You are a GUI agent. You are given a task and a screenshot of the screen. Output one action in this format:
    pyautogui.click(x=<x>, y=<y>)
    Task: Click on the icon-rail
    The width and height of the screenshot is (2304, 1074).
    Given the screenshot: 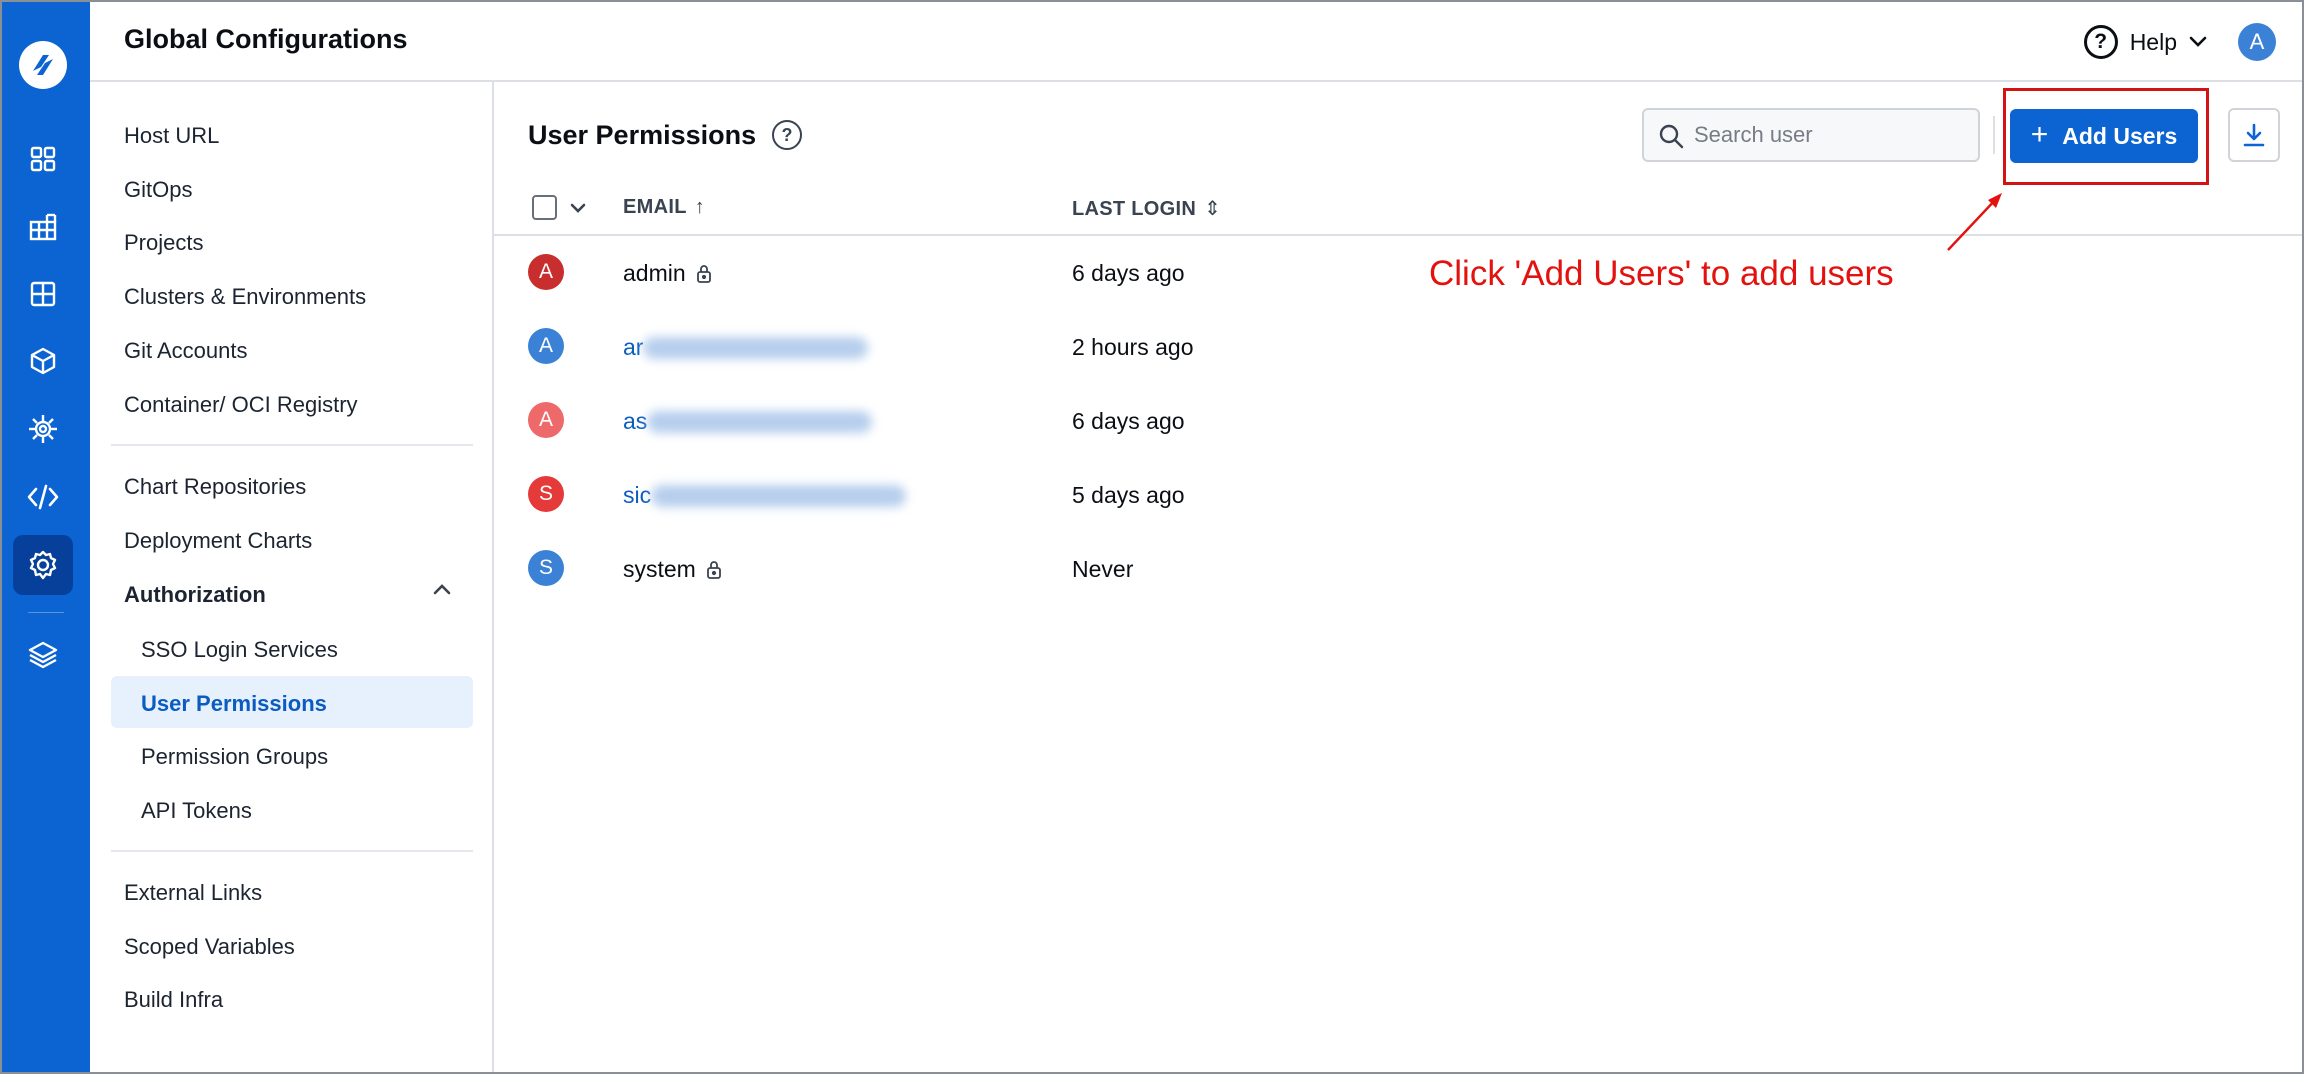 What is the action you would take?
    pyautogui.click(x=46, y=537)
    